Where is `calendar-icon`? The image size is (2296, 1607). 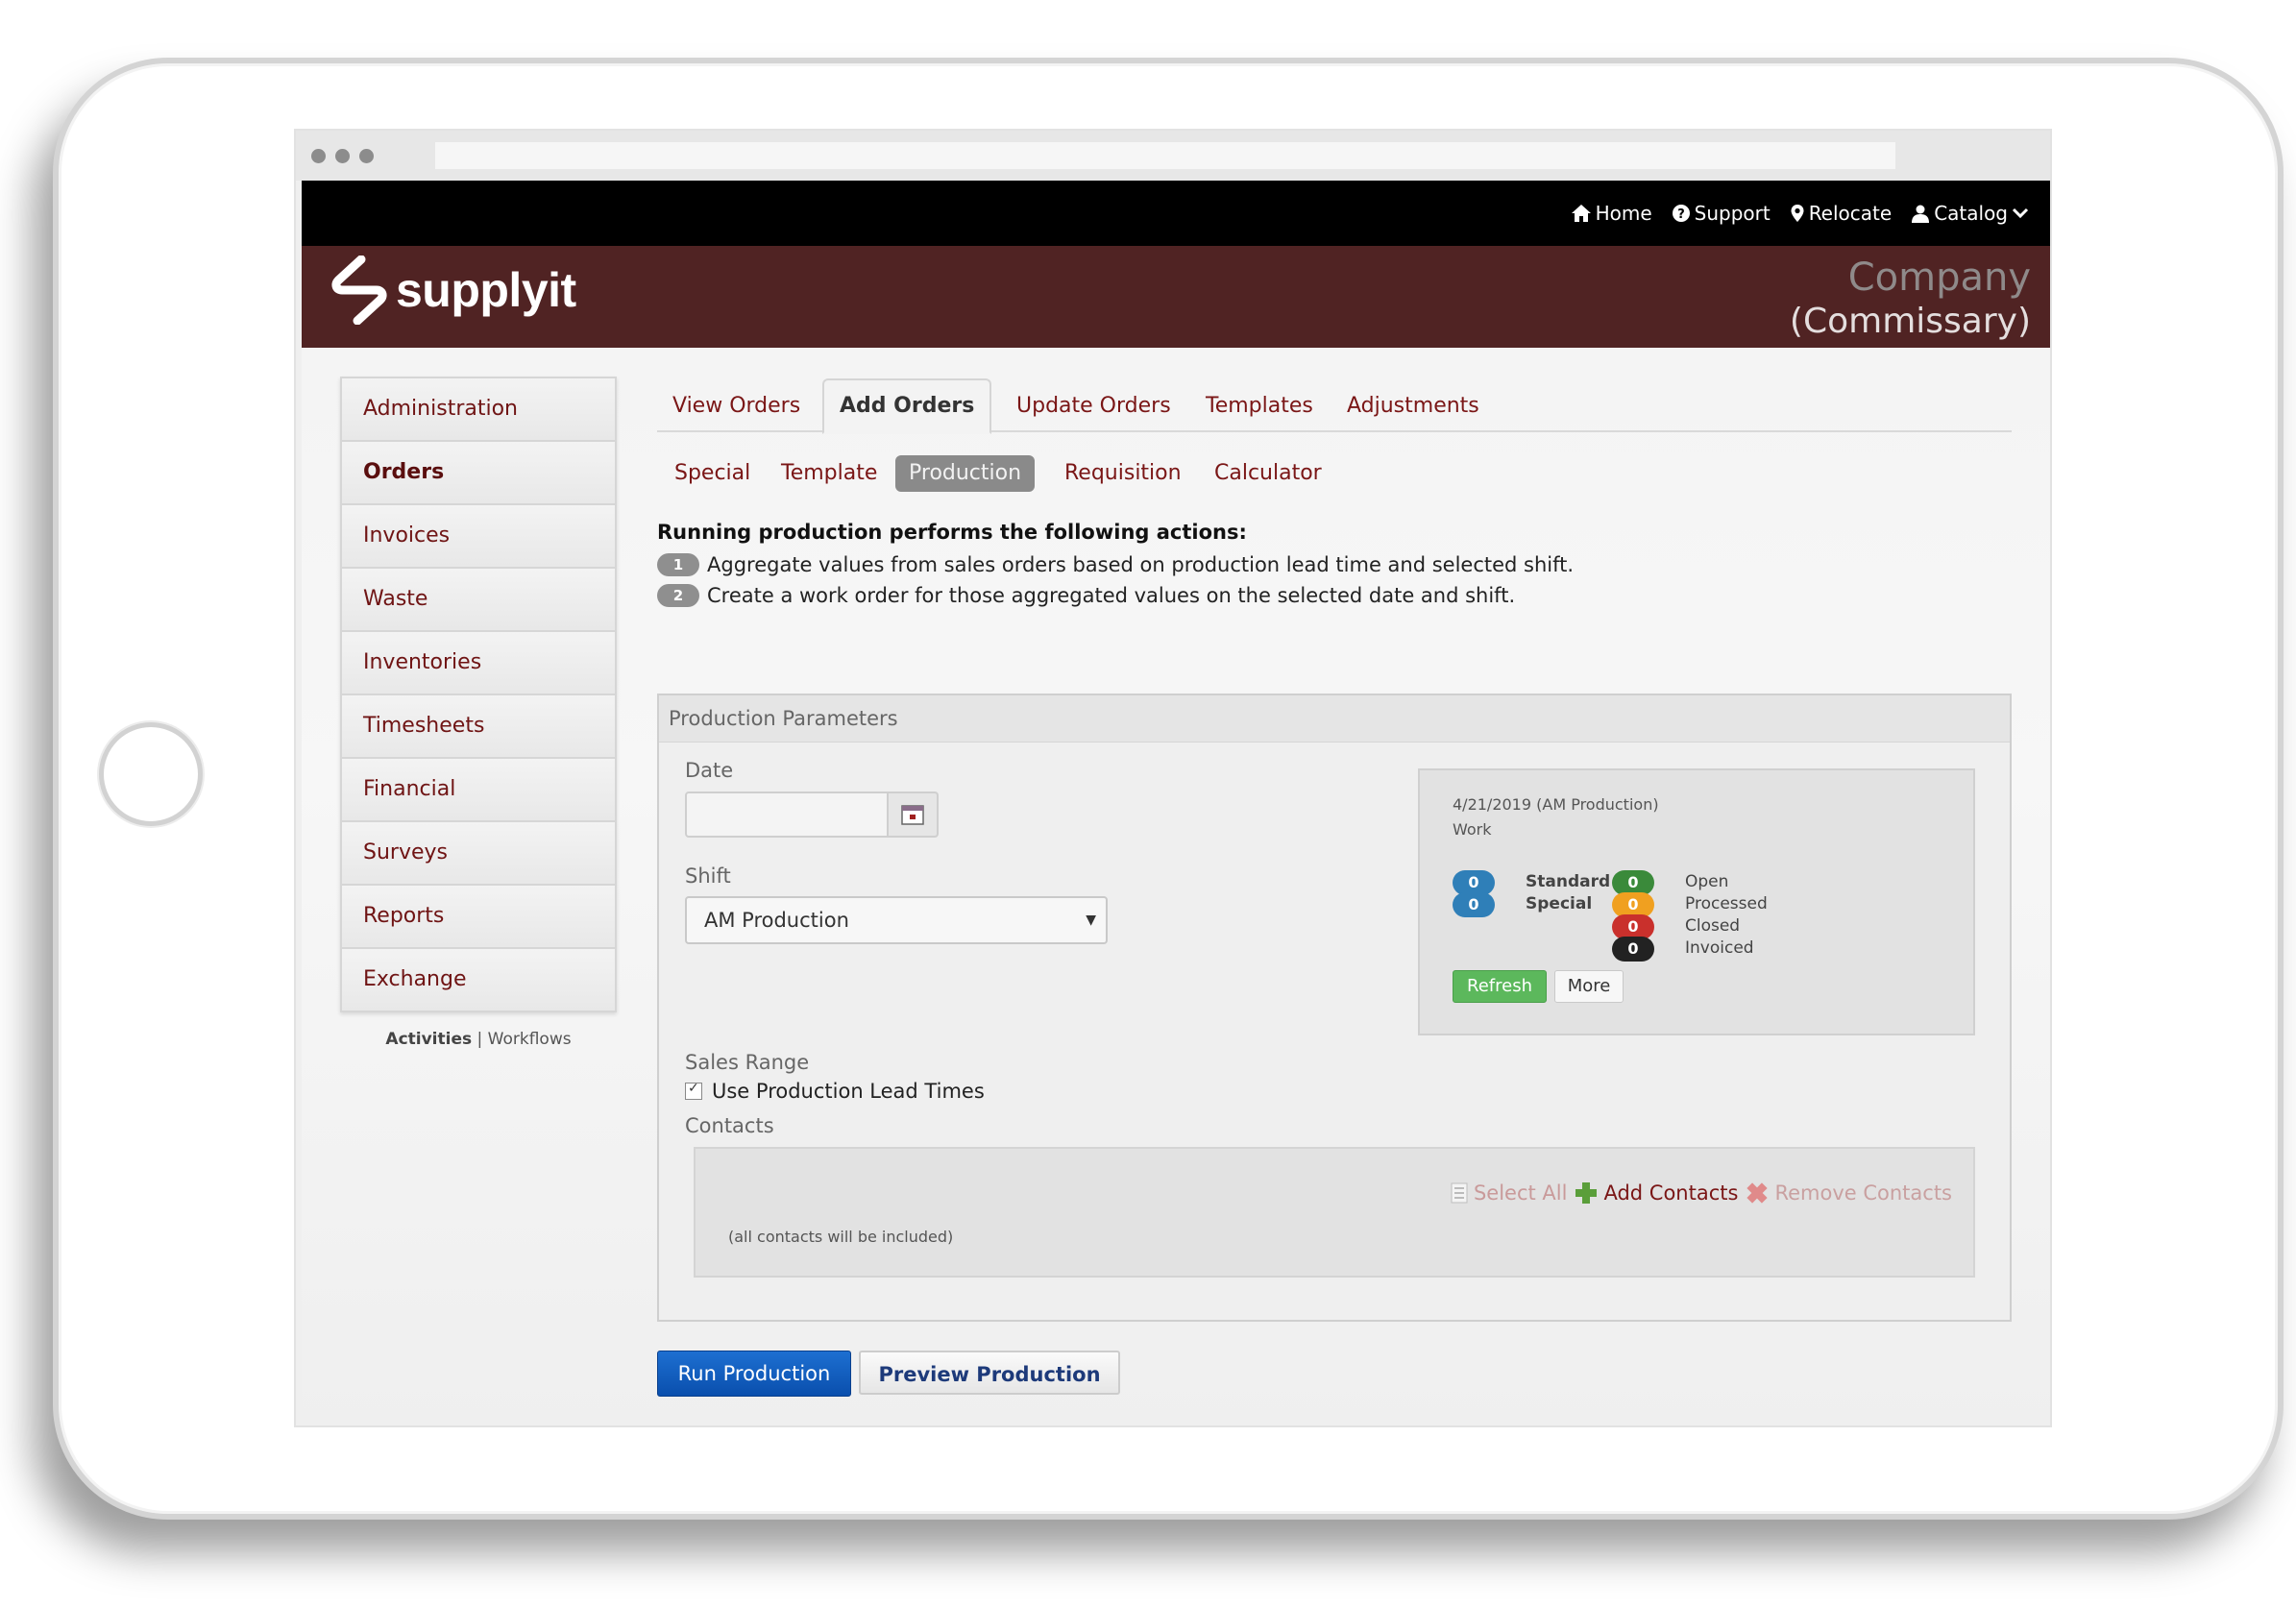 calendar-icon is located at coordinates (912, 815).